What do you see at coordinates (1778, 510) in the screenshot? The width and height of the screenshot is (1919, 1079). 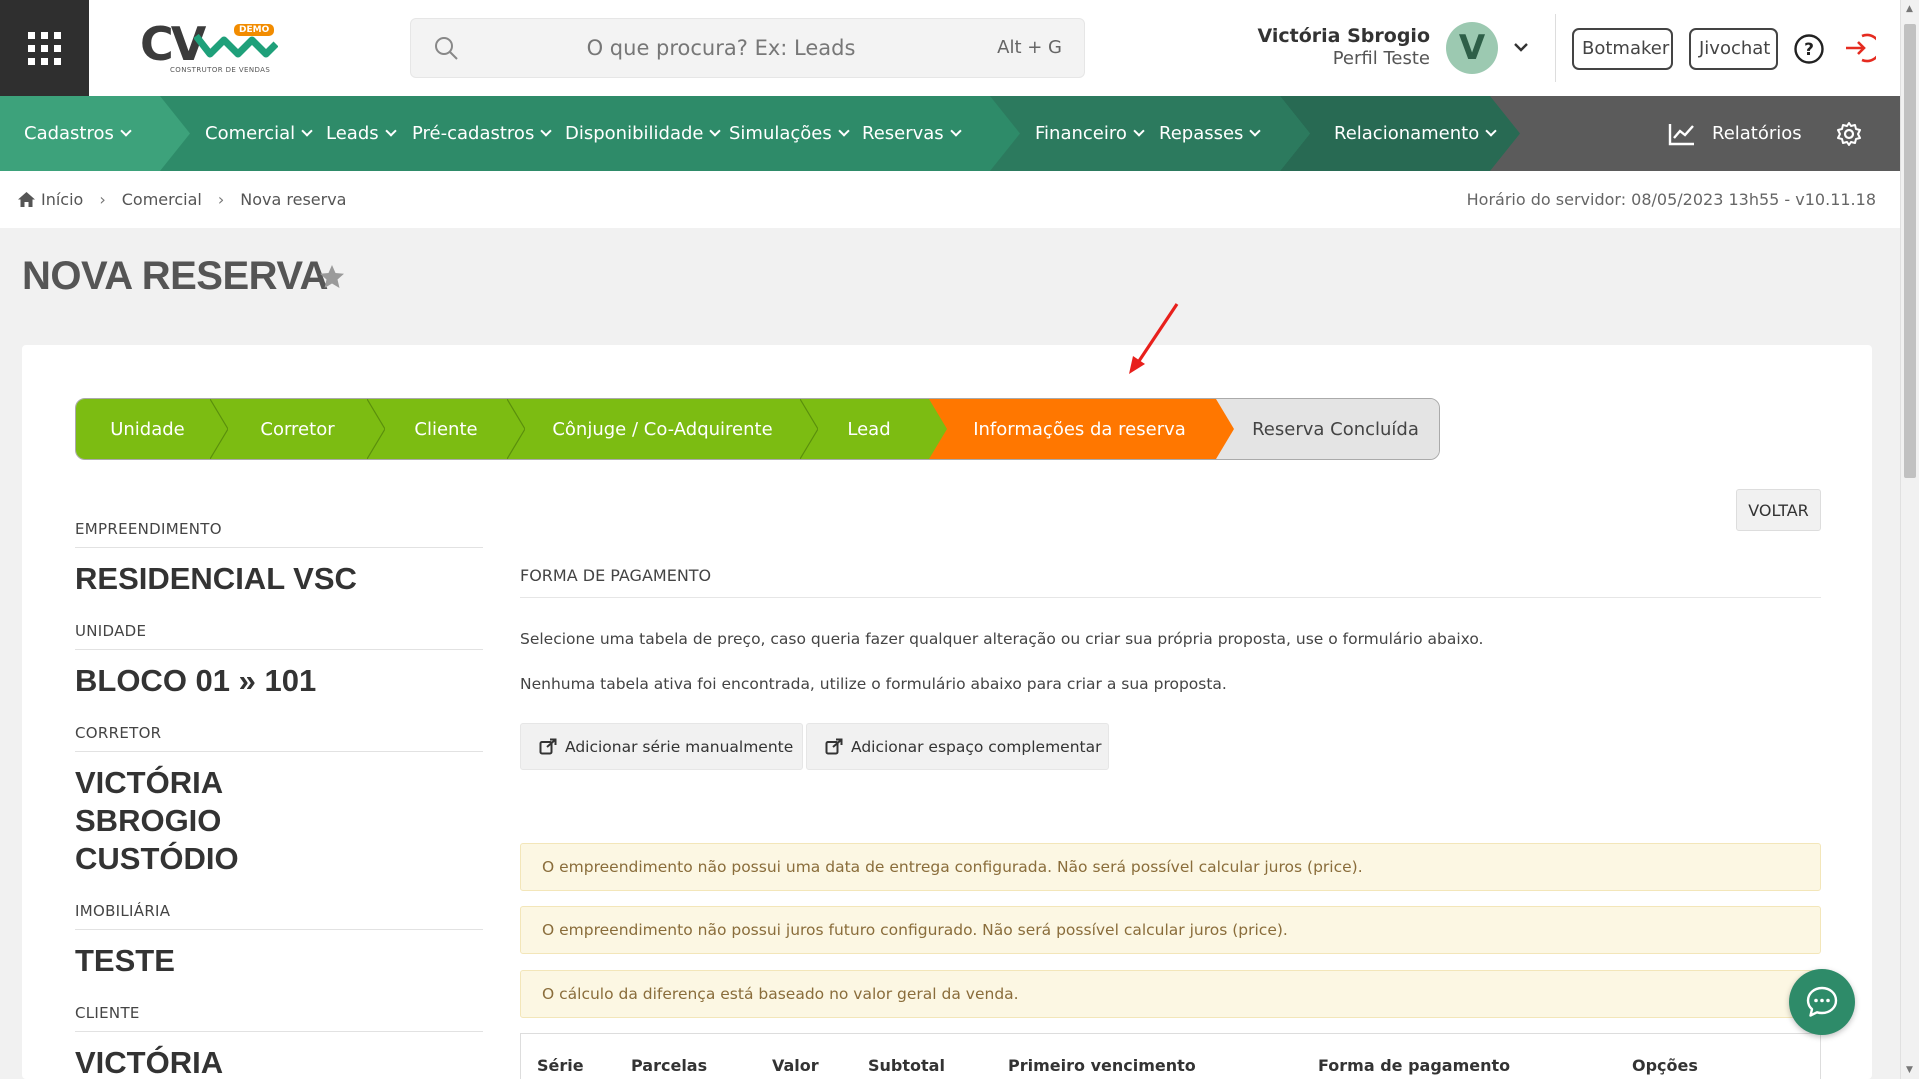 I see `back-button: VOLTAR` at bounding box center [1778, 510].